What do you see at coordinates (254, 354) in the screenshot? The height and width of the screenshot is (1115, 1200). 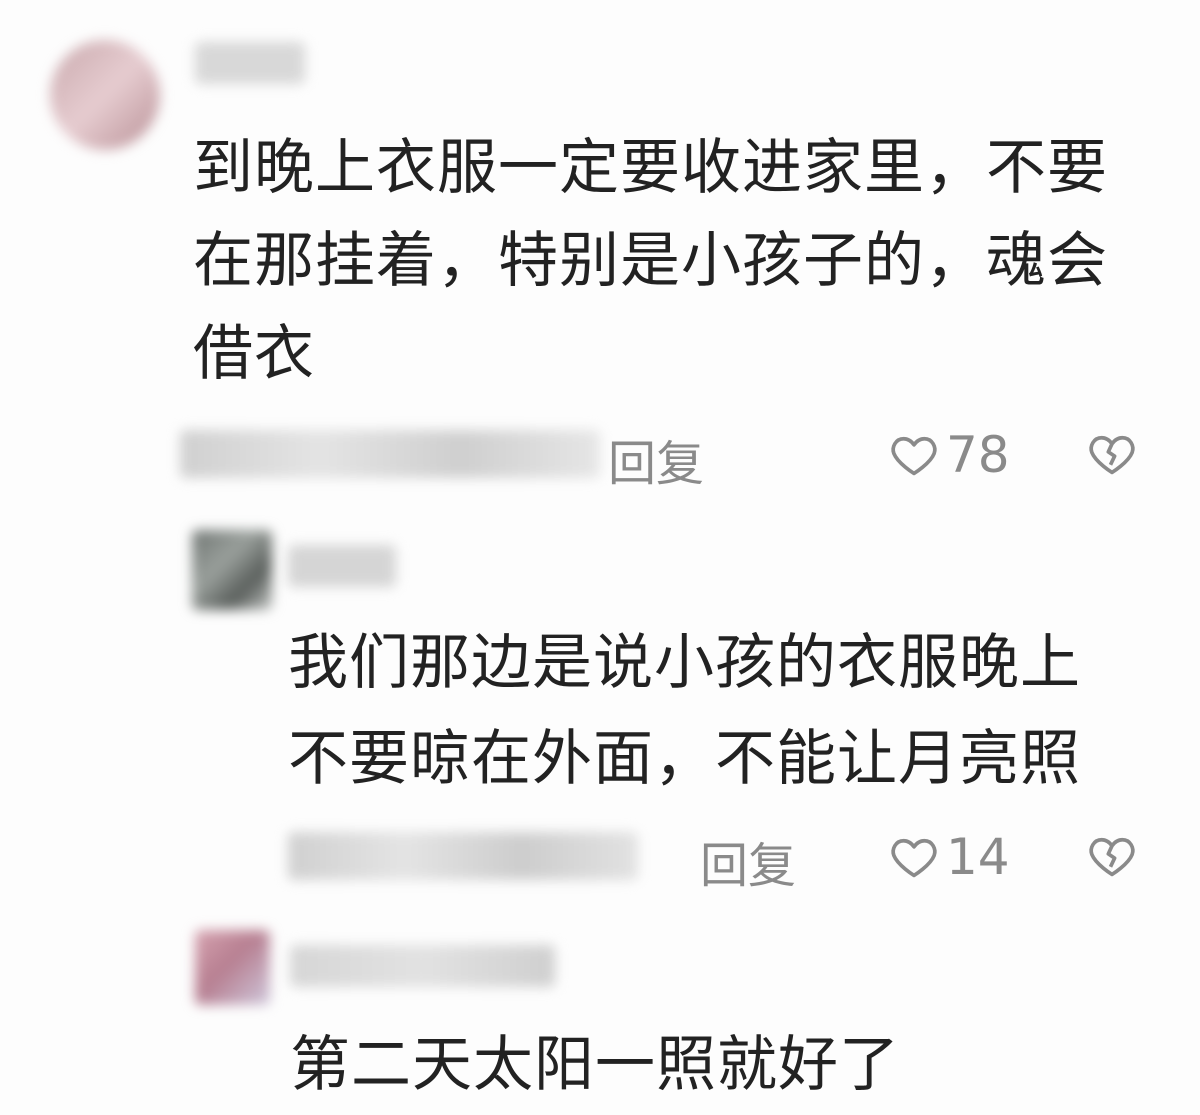 I see `comment-line: 借衣` at bounding box center [254, 354].